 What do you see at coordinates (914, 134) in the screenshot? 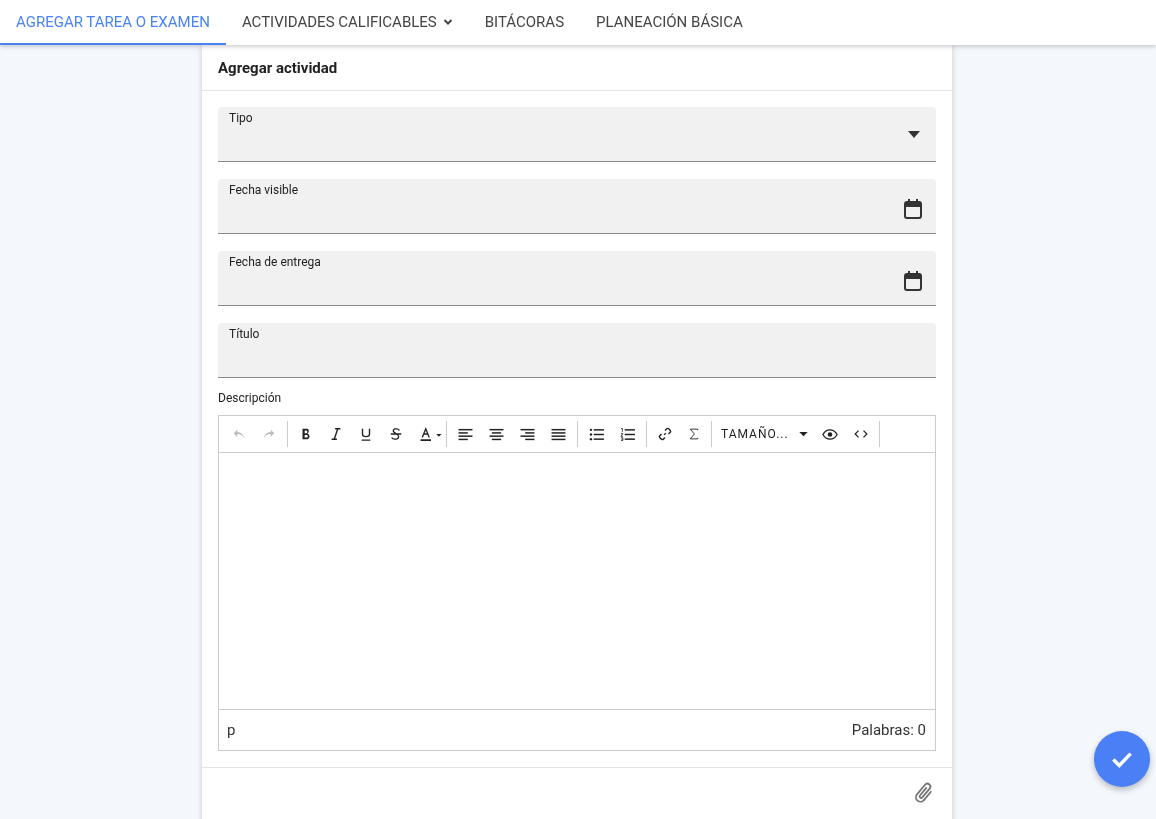
I see `dropdown-caret-icon` at bounding box center [914, 134].